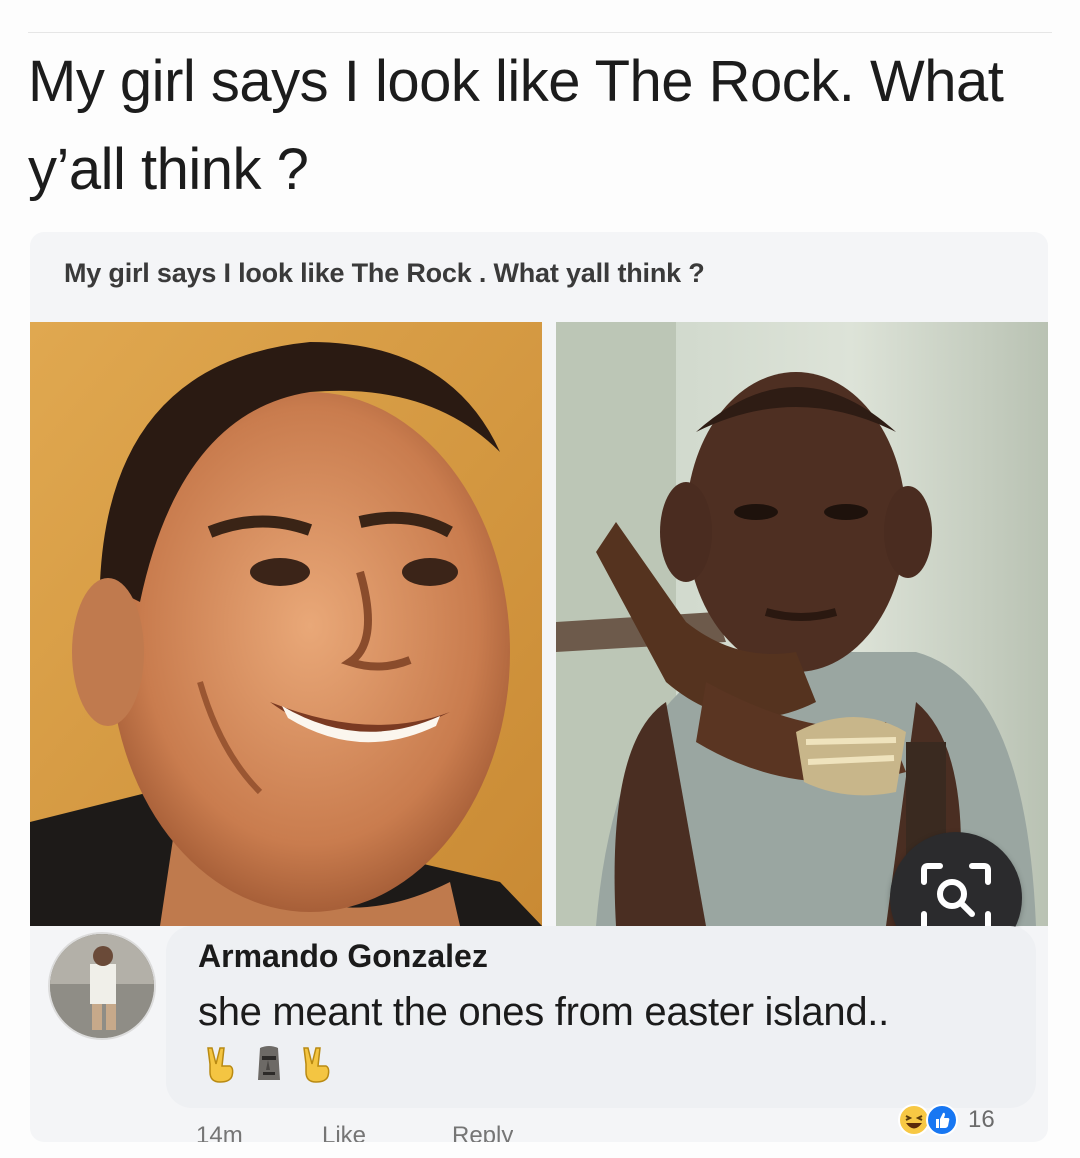  Describe the element at coordinates (219, 1132) in the screenshot. I see `comment-timestamp: 14m` at that location.